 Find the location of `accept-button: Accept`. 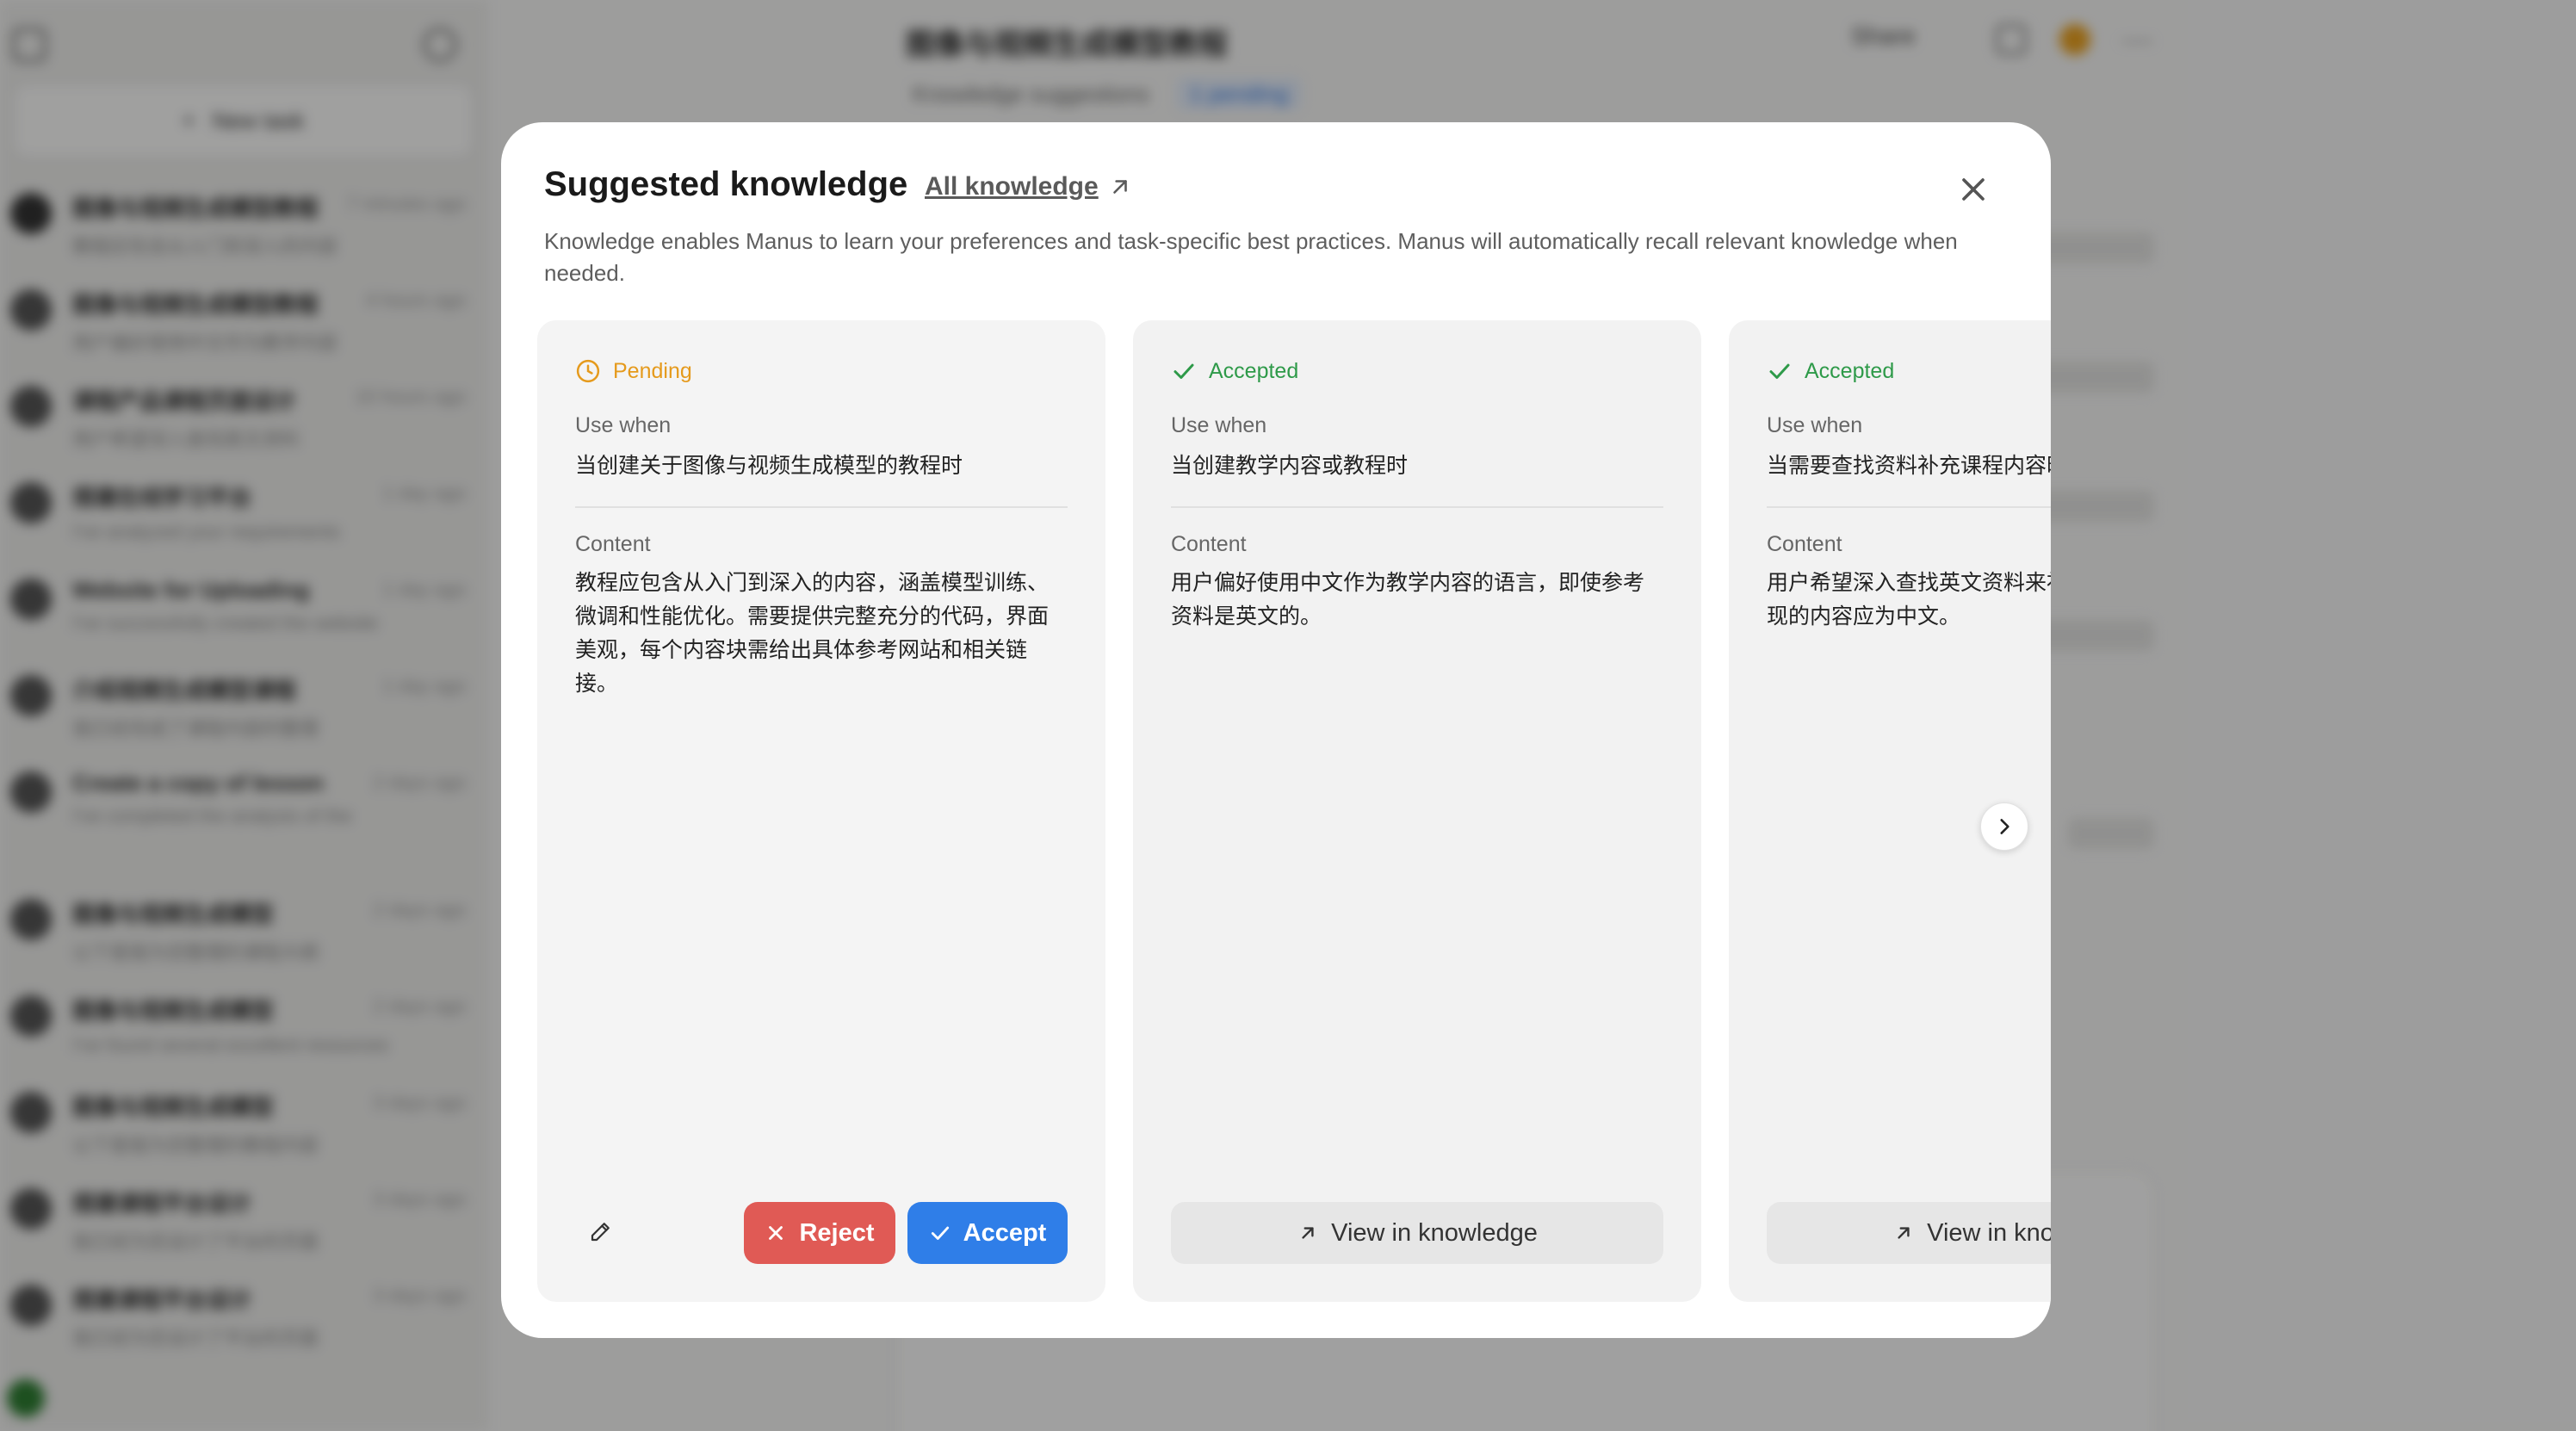

accept-button: Accept is located at coordinates (988, 1233).